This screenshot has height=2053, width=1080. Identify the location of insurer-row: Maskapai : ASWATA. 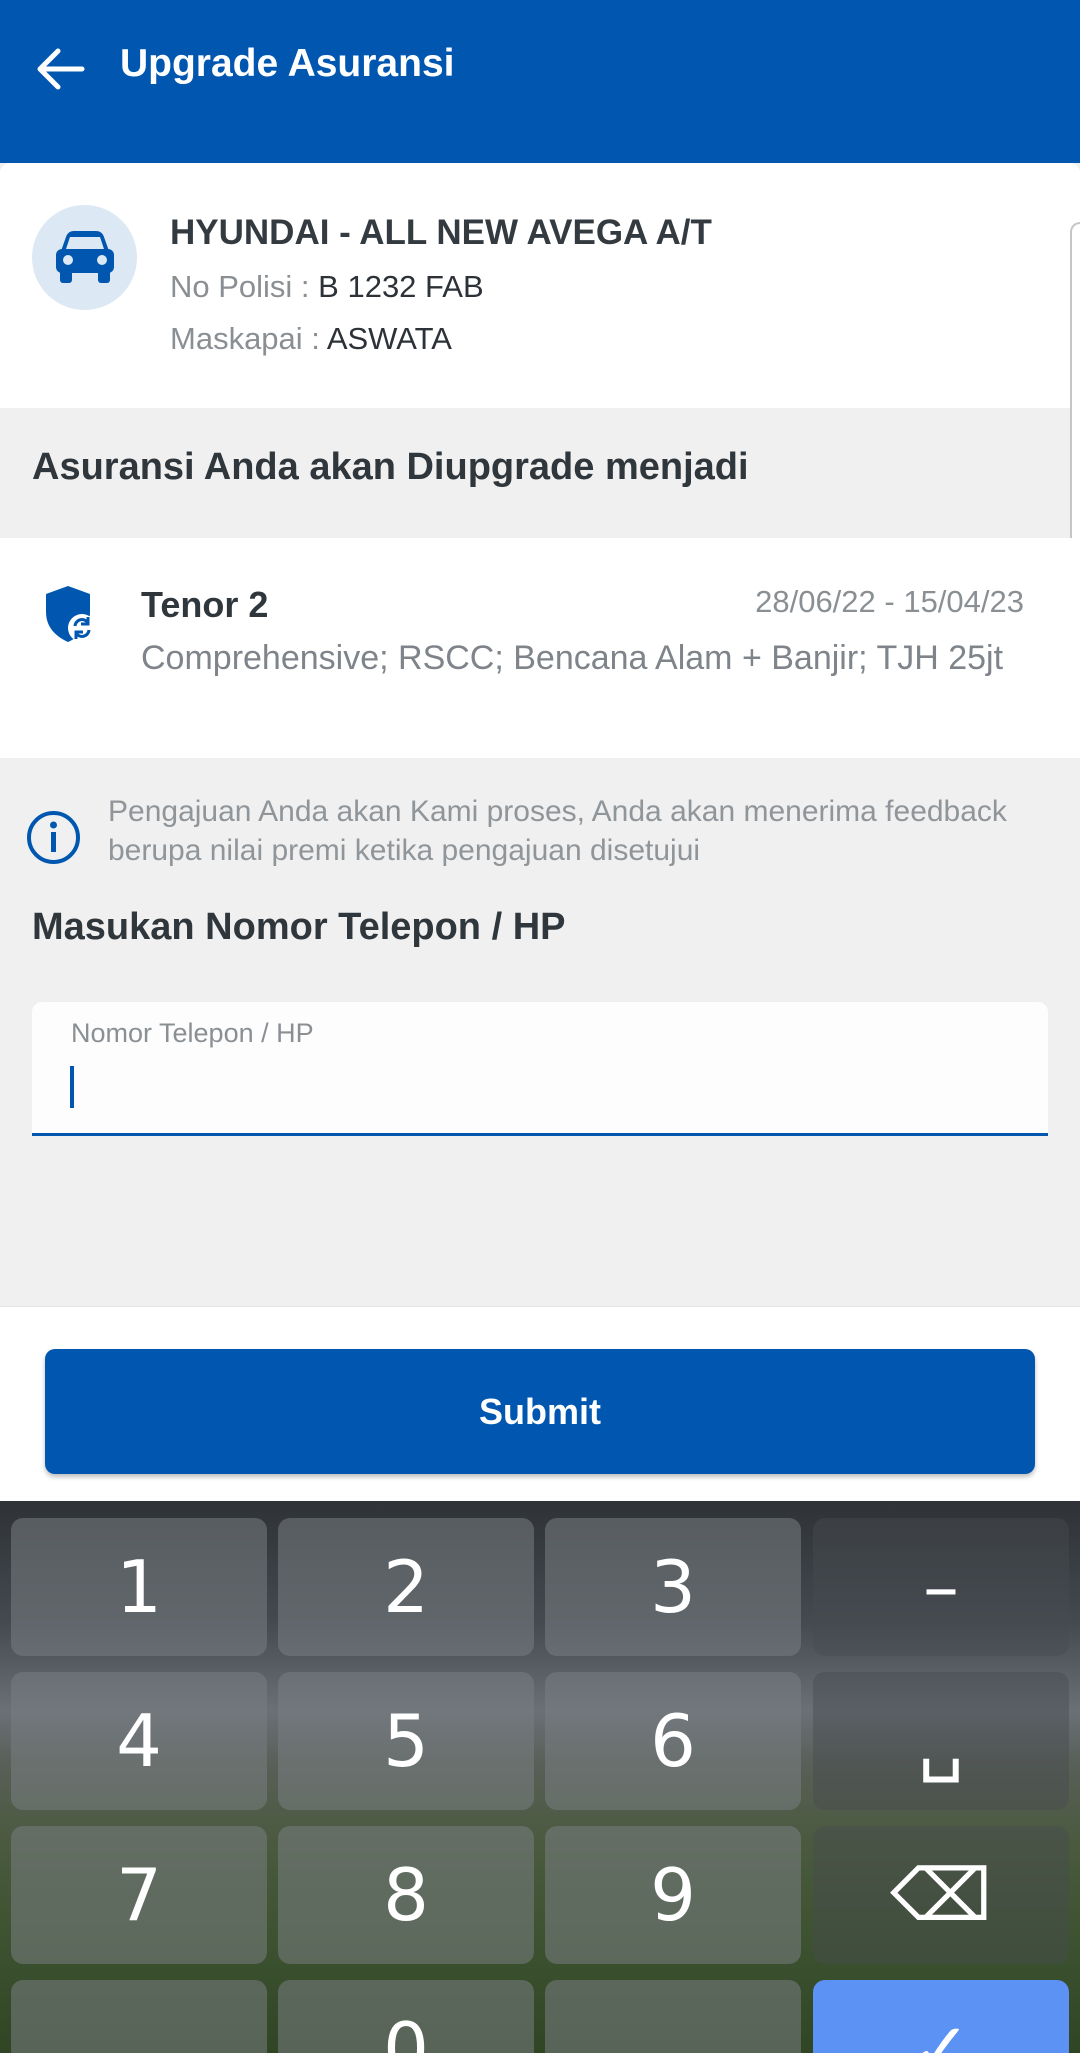
(311, 339).